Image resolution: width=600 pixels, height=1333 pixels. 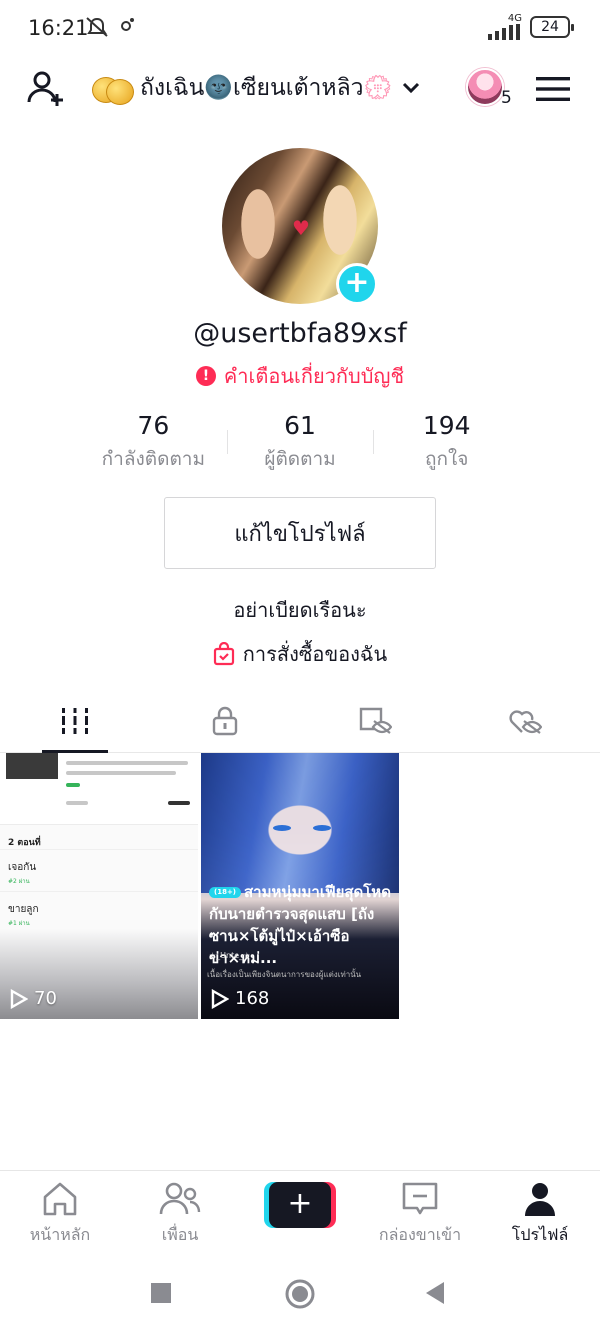 I want to click on recents-icon, so click(x=161, y=1293).